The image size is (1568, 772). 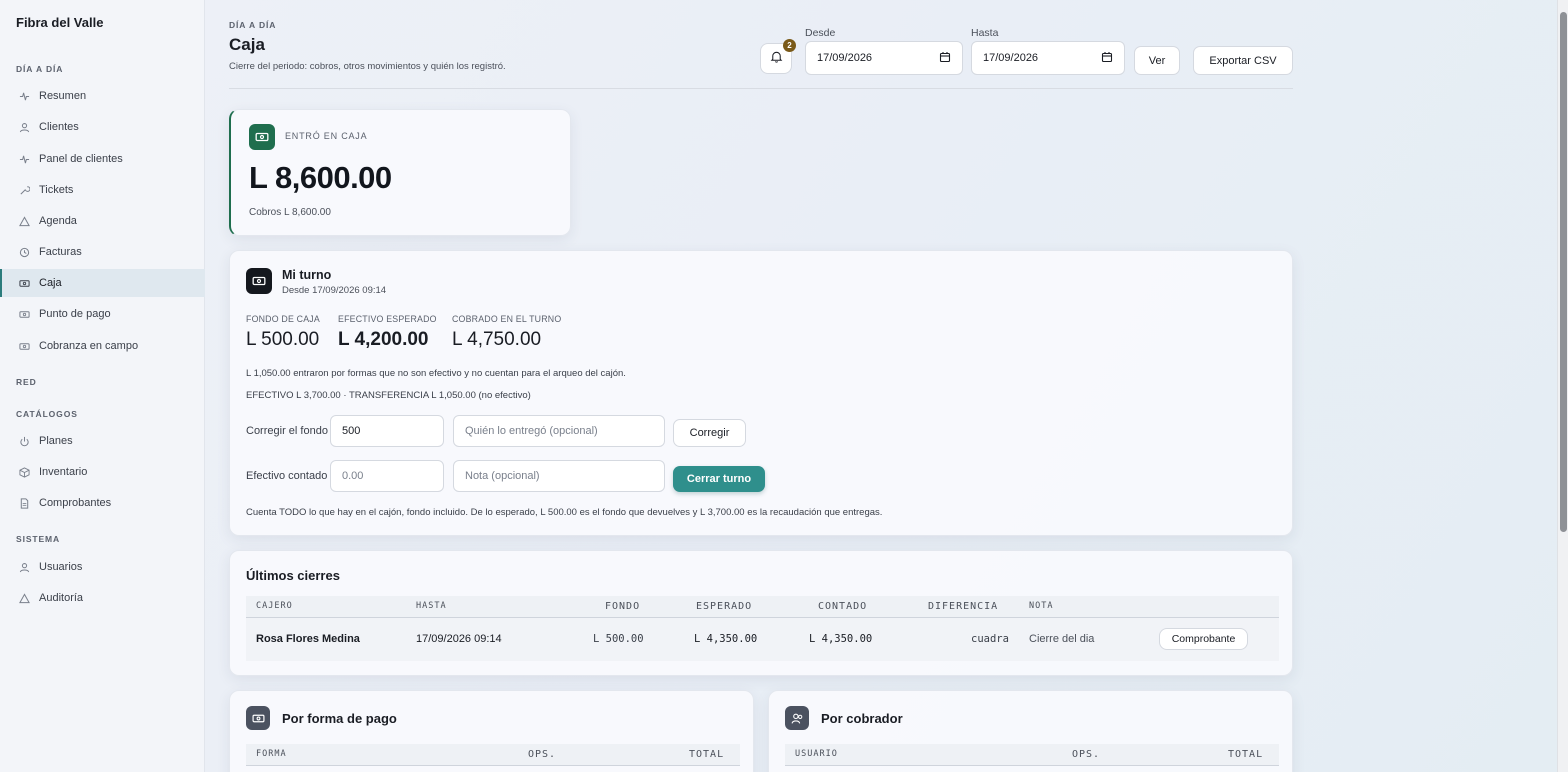 I want to click on desde-date-input: 17/09/2026, so click(x=884, y=58).